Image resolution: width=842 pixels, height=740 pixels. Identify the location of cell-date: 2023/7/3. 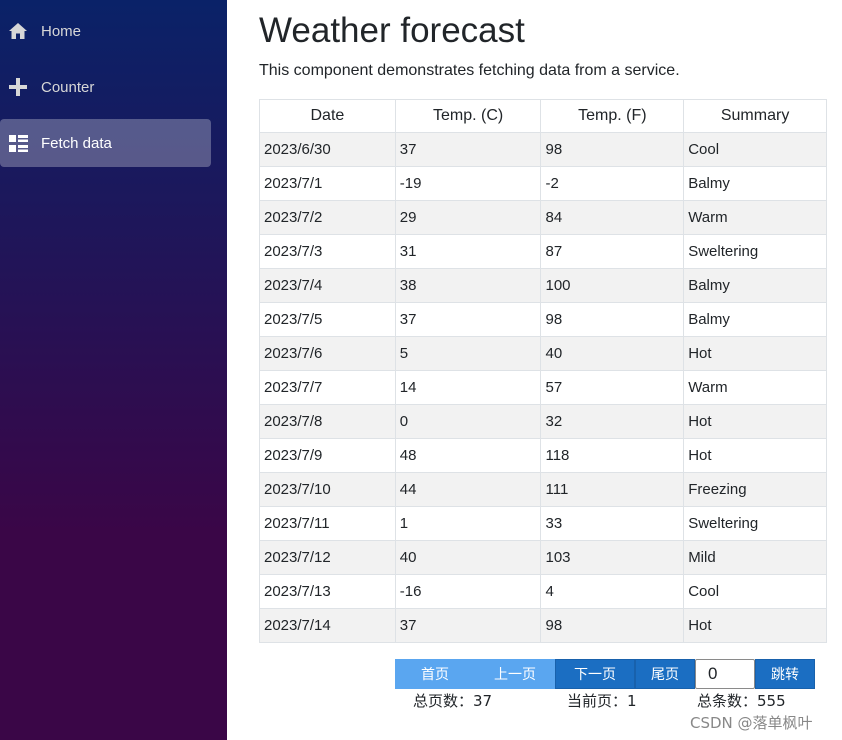
(327, 251).